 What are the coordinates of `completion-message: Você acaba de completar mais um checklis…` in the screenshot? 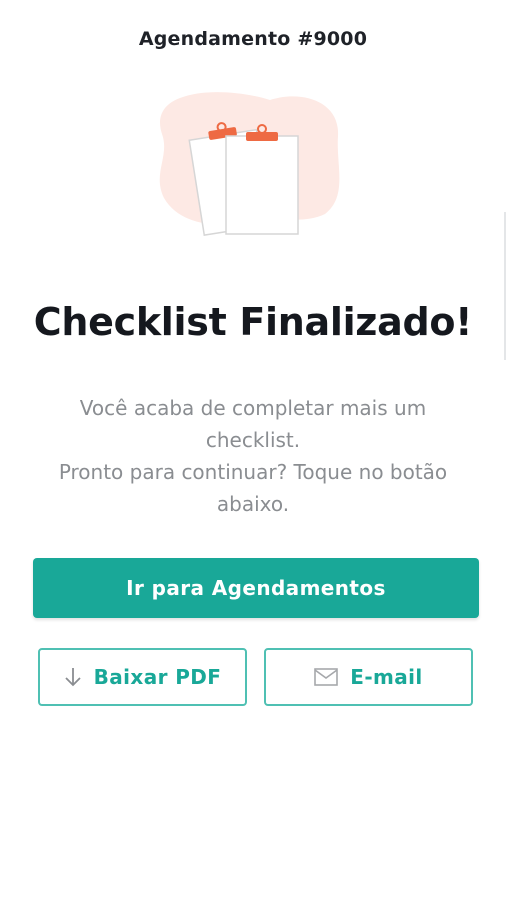 It's located at (253, 456).